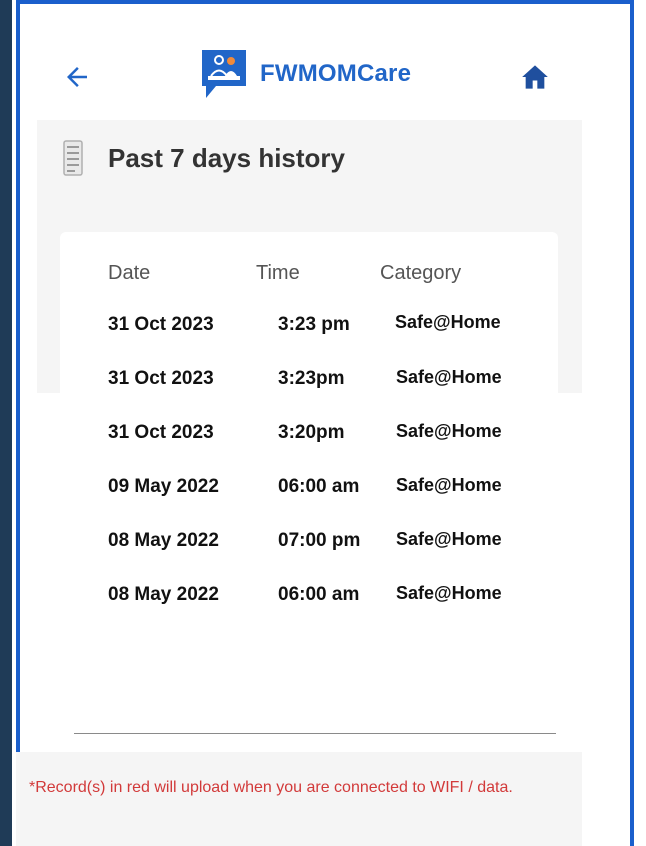 This screenshot has width=646, height=846. What do you see at coordinates (77, 77) in the screenshot?
I see `arrow-left-icon` at bounding box center [77, 77].